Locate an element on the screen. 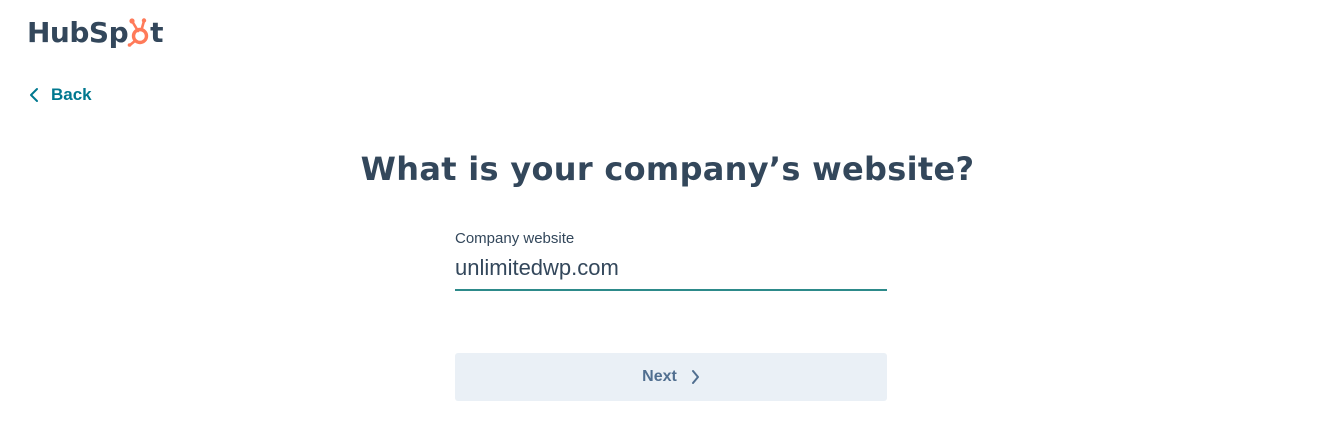 This screenshot has height=427, width=1335. logo-text-suffix: t is located at coordinates (157, 32).